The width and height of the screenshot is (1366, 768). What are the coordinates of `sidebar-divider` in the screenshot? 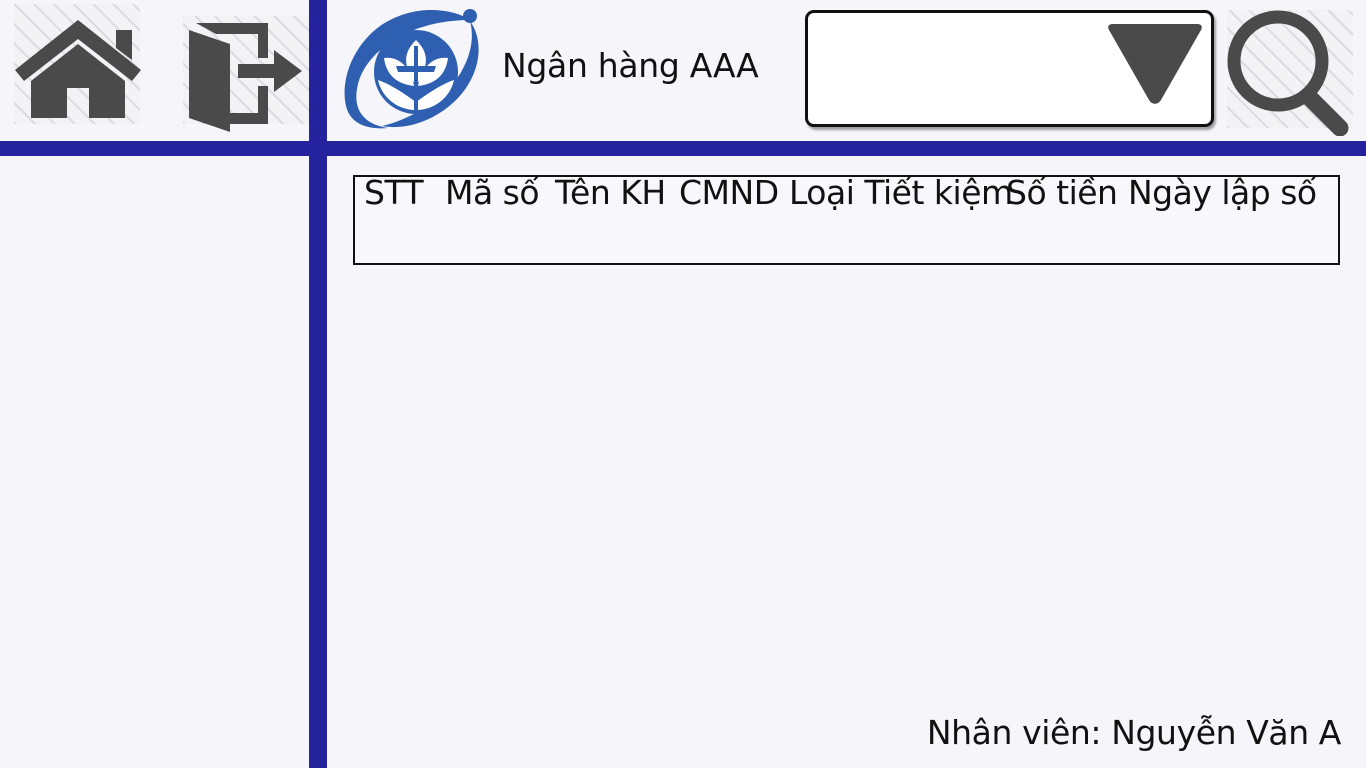 It's located at (318, 384).